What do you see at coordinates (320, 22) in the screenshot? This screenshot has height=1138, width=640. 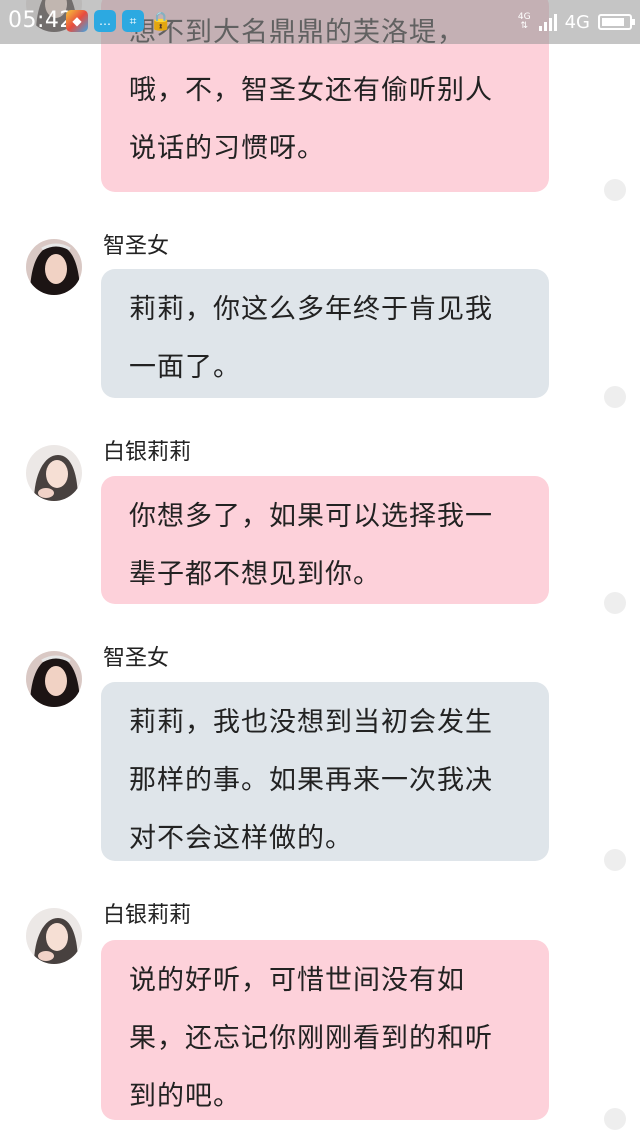 I see `status-bar: 05:42 ◆ … ⌗ 🔒 4G ⇅ 4G` at bounding box center [320, 22].